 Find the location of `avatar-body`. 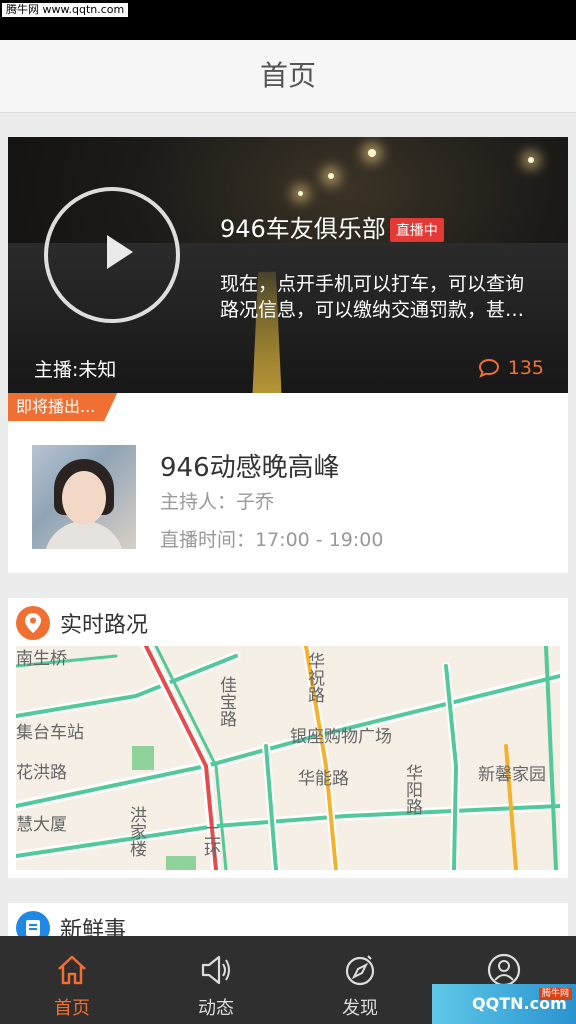

avatar-body is located at coordinates (84, 535).